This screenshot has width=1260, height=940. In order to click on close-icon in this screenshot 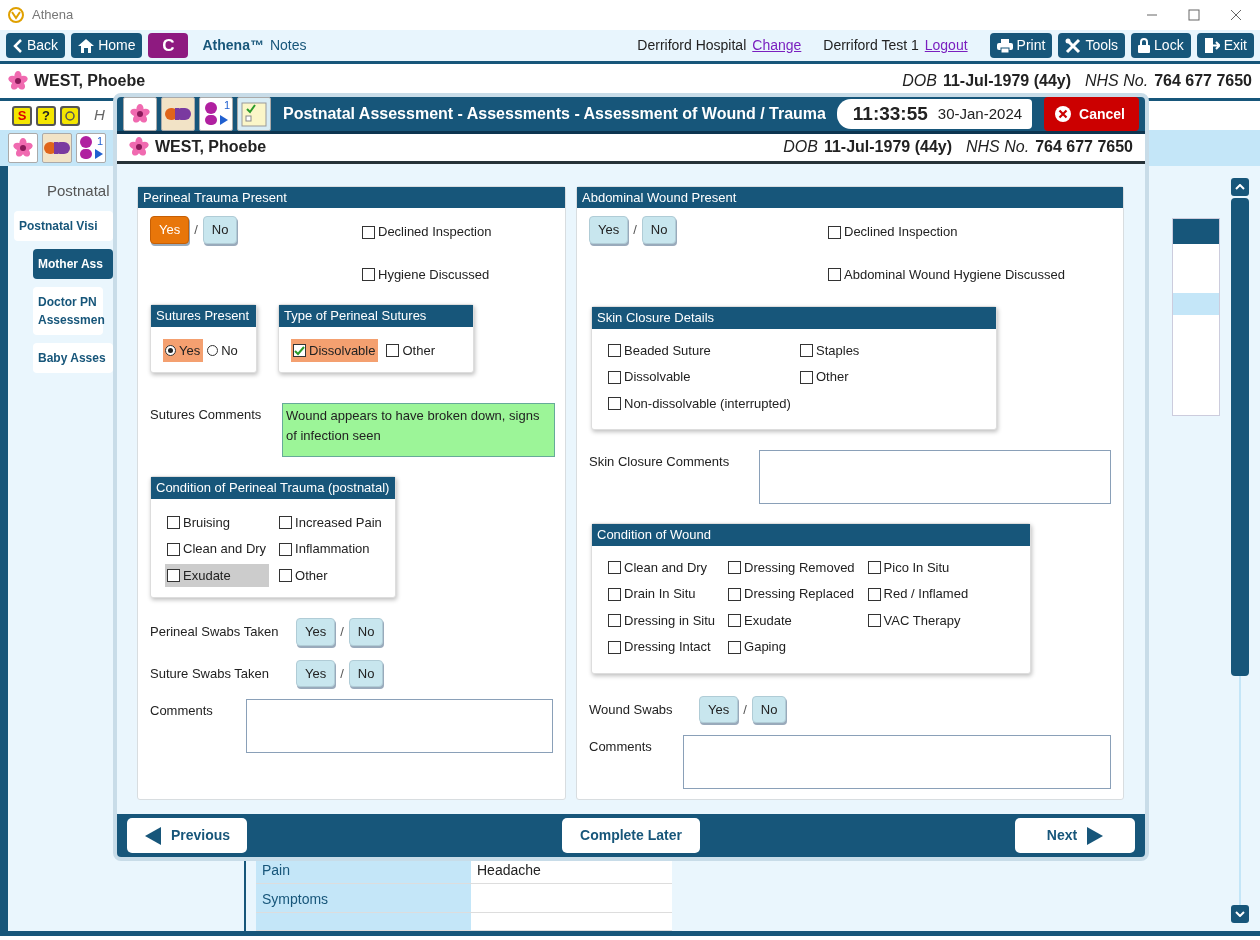, I will do `click(1236, 15)`.